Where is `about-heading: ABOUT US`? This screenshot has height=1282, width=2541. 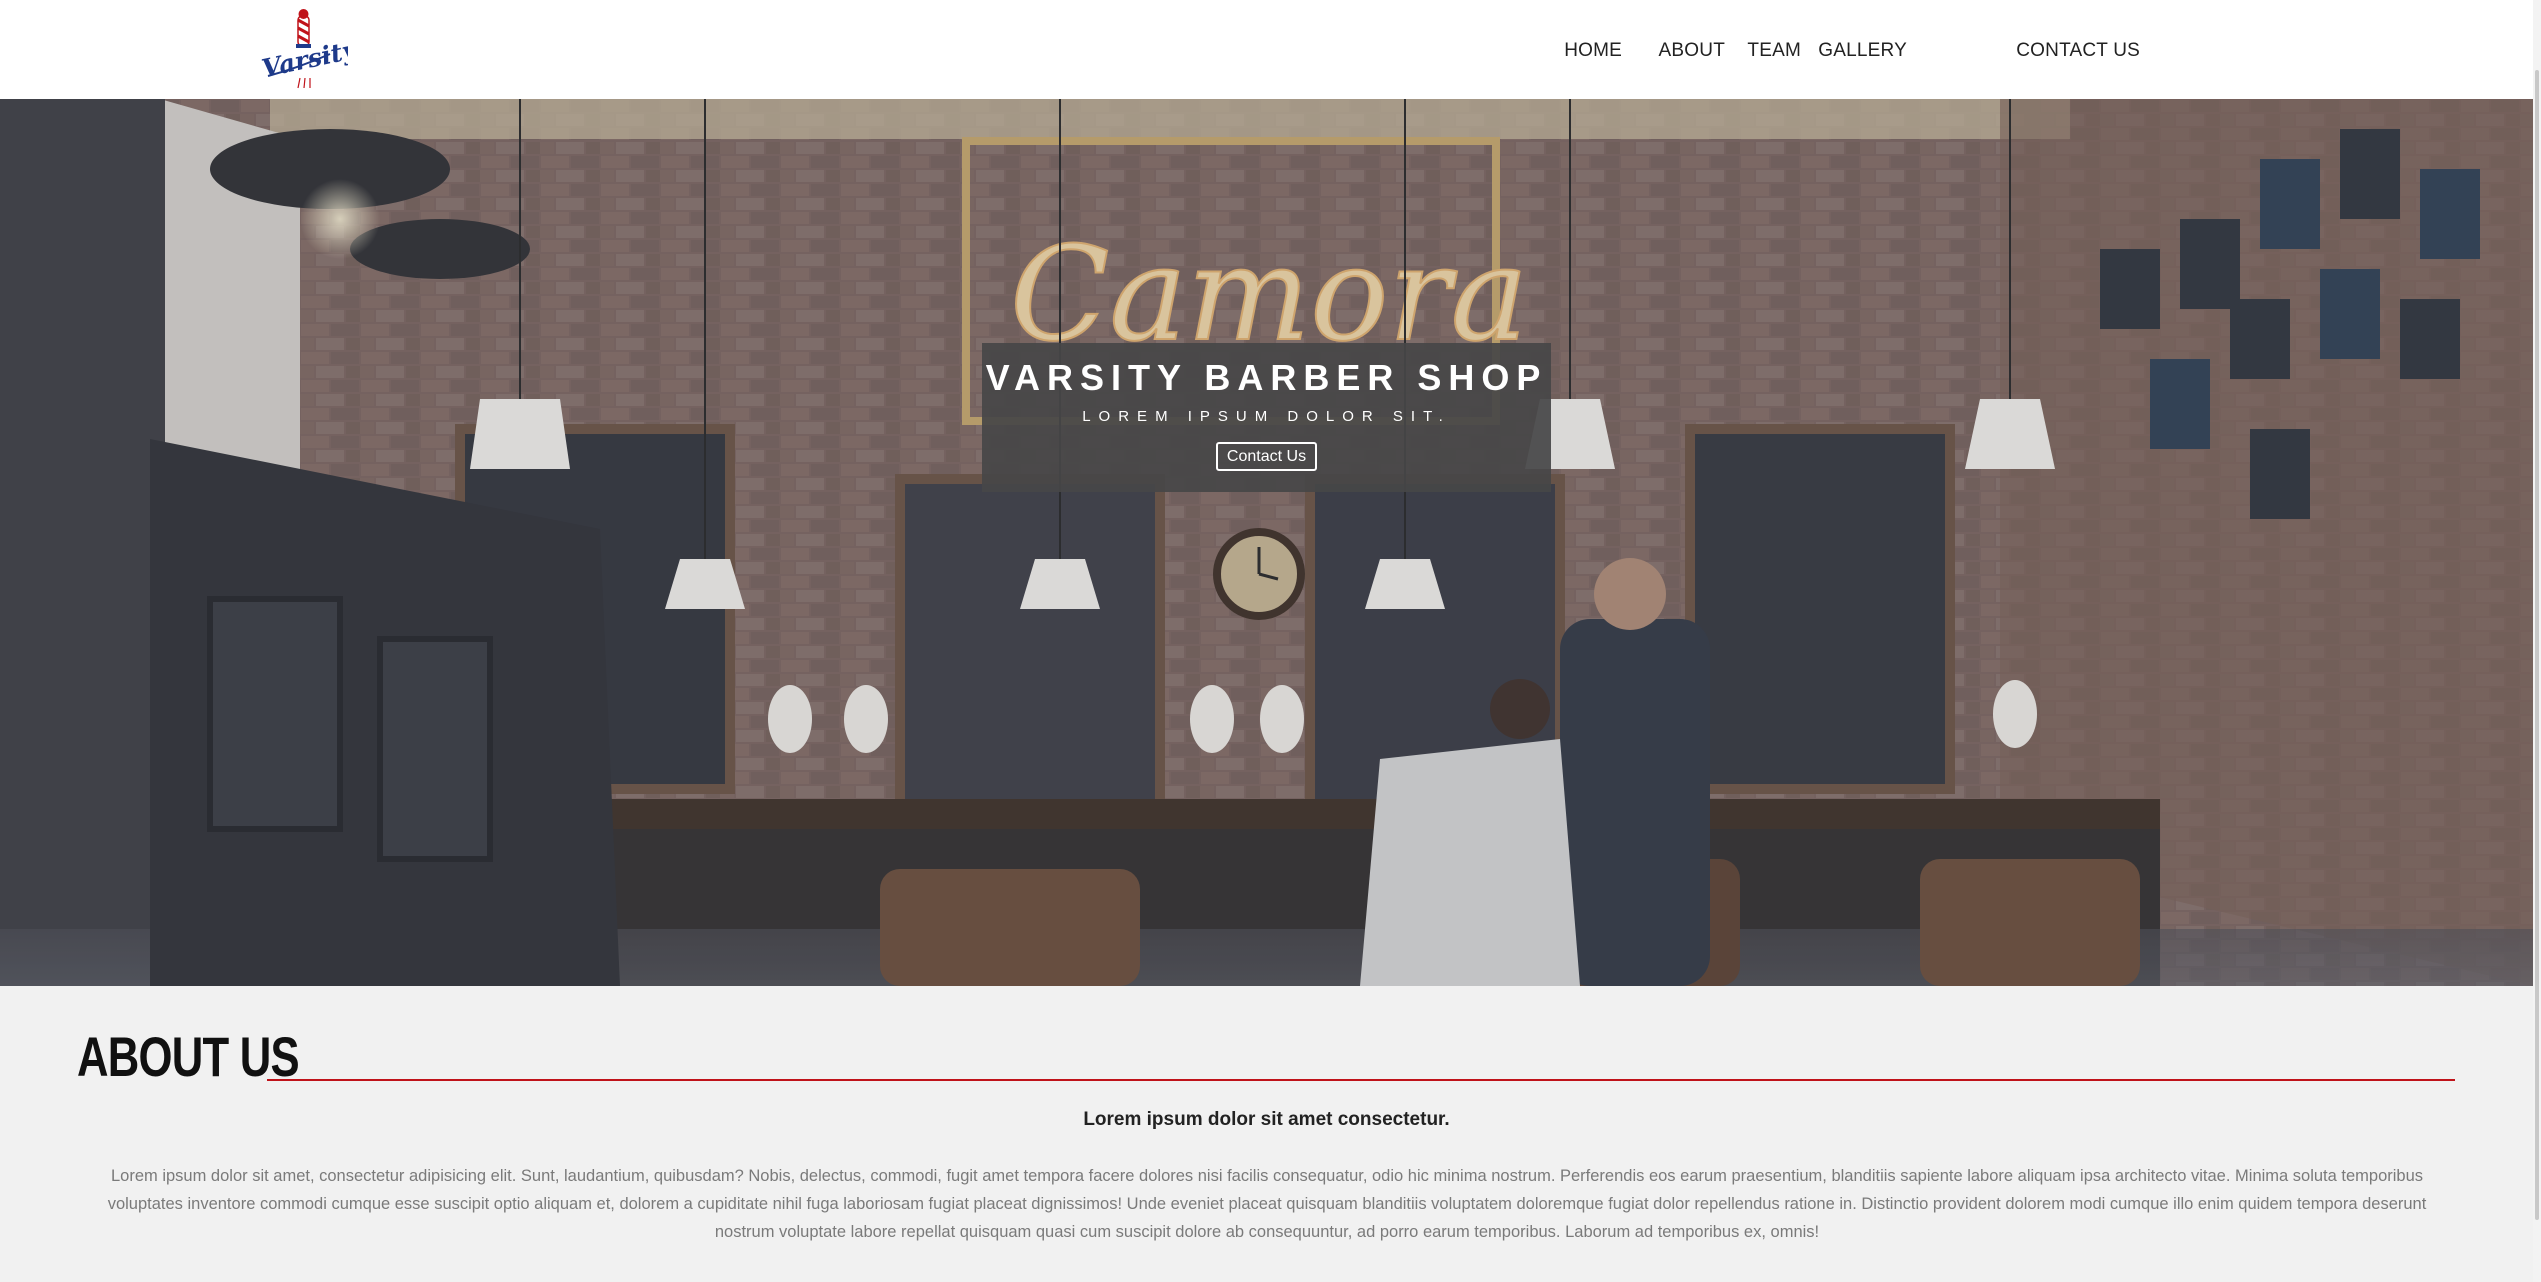 about-heading: ABOUT US is located at coordinates (188, 1056).